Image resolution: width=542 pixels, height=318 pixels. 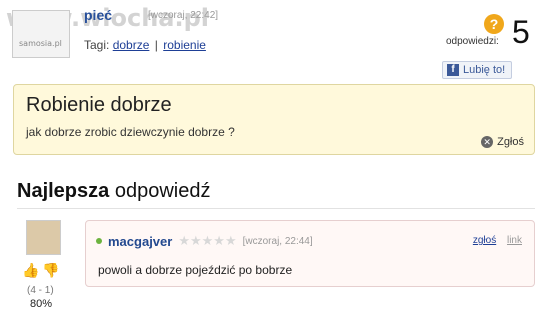 I want to click on answer-author-name: macgajver, so click(x=140, y=241).